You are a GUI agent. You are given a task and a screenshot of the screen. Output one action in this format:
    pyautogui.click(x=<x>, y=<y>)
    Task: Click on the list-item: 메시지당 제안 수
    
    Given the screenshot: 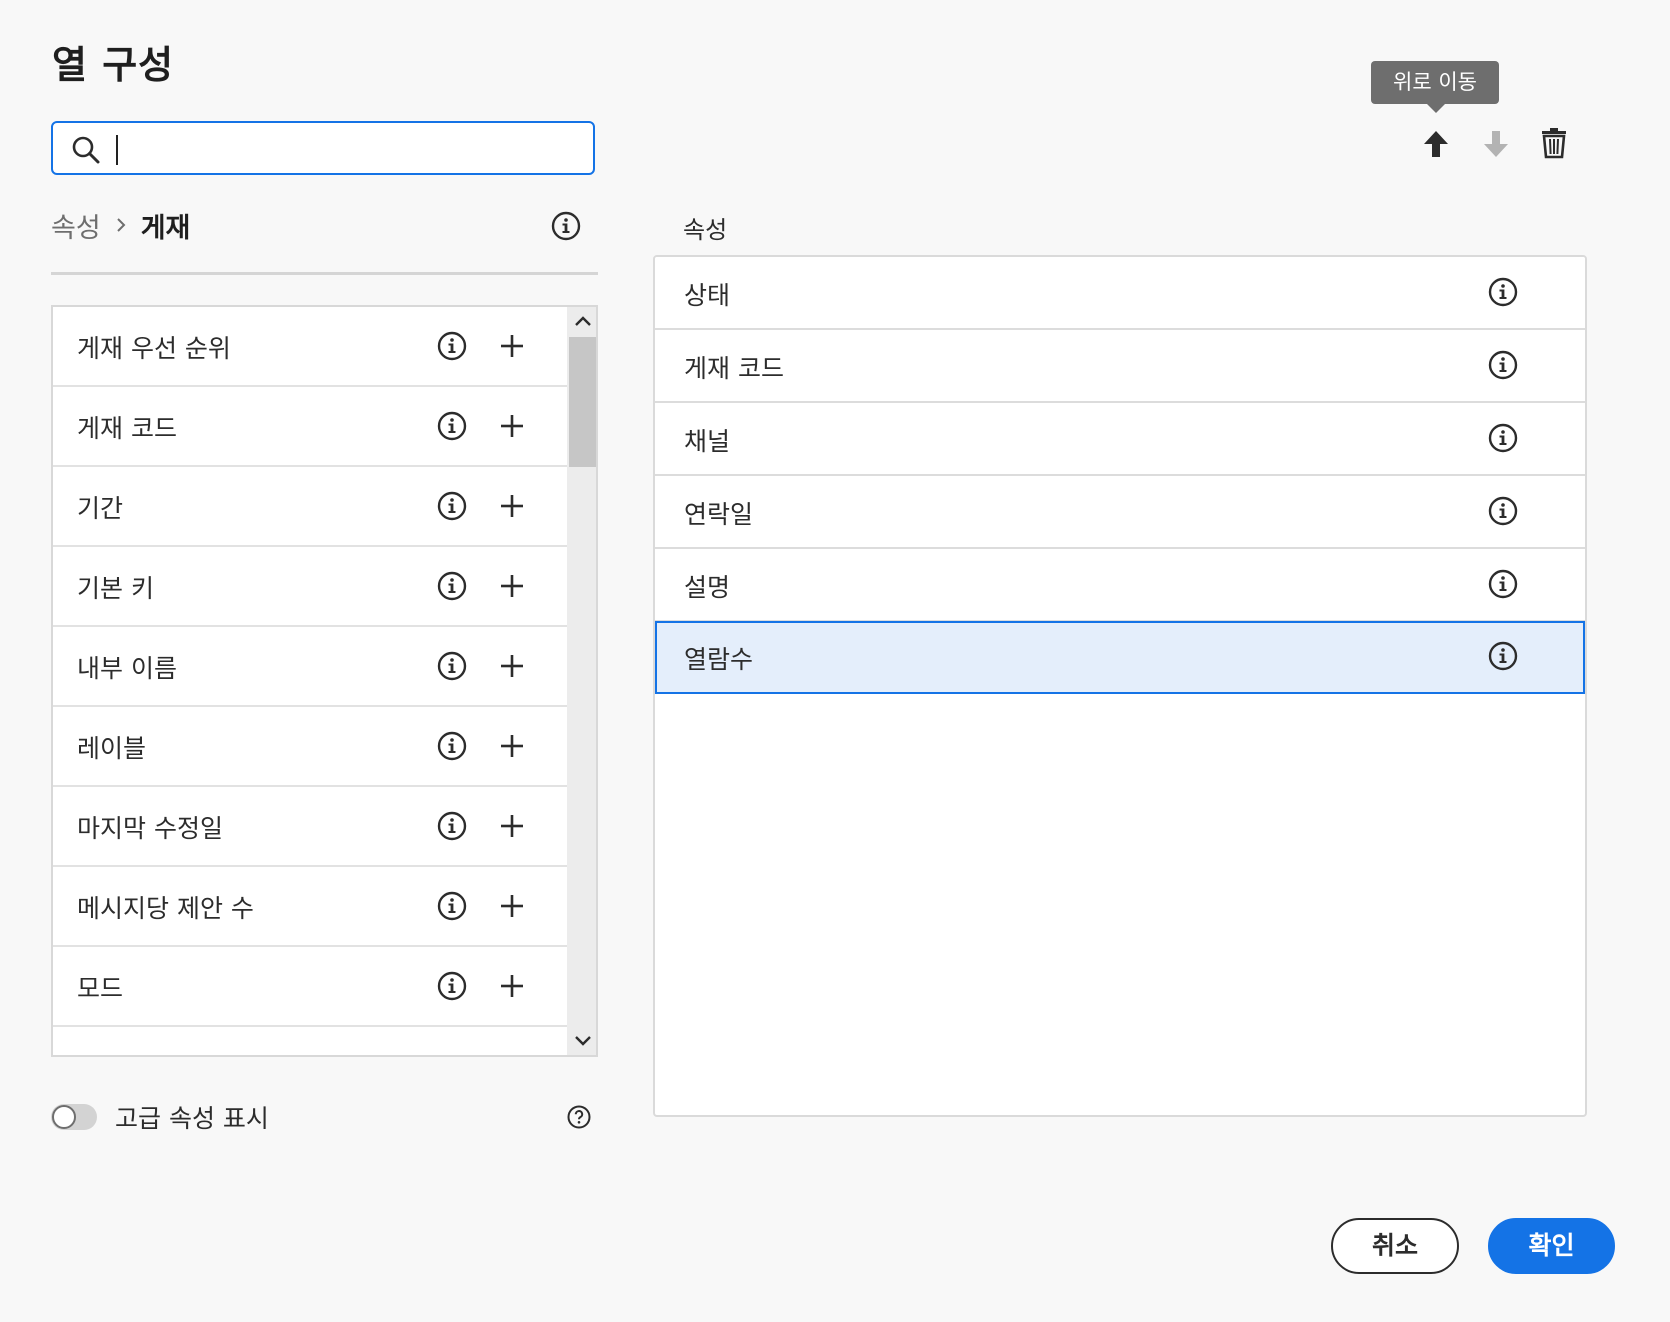 What is the action you would take?
    pyautogui.click(x=310, y=907)
    